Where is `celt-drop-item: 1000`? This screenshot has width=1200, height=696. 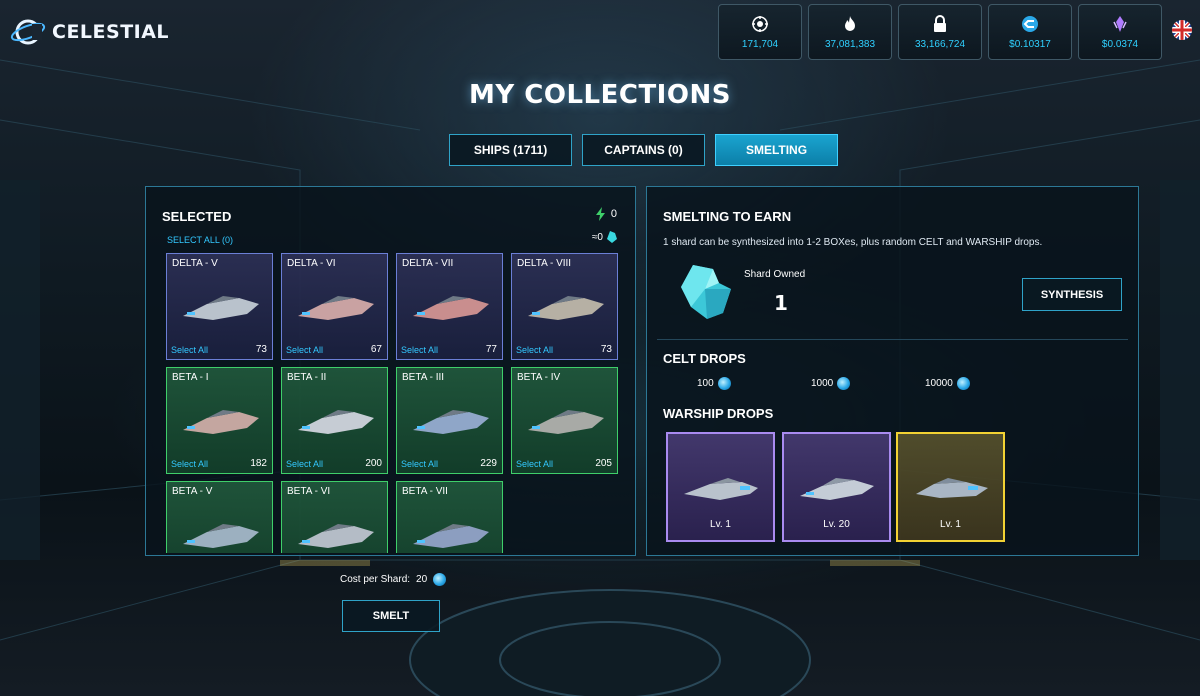
celt-drop-item: 1000 is located at coordinates (868, 383).